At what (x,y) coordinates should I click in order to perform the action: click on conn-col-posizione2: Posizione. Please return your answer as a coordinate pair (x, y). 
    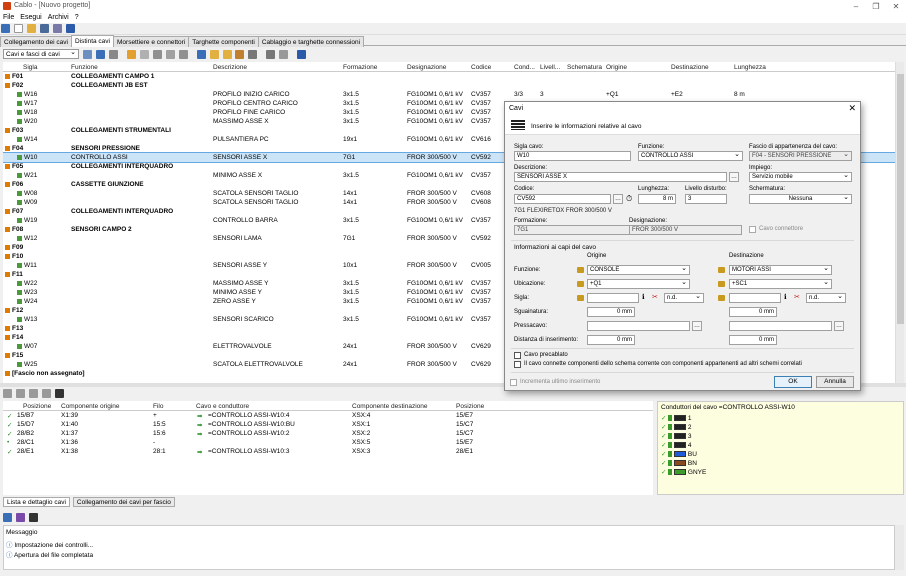
    Looking at the image, I should click on (470, 406).